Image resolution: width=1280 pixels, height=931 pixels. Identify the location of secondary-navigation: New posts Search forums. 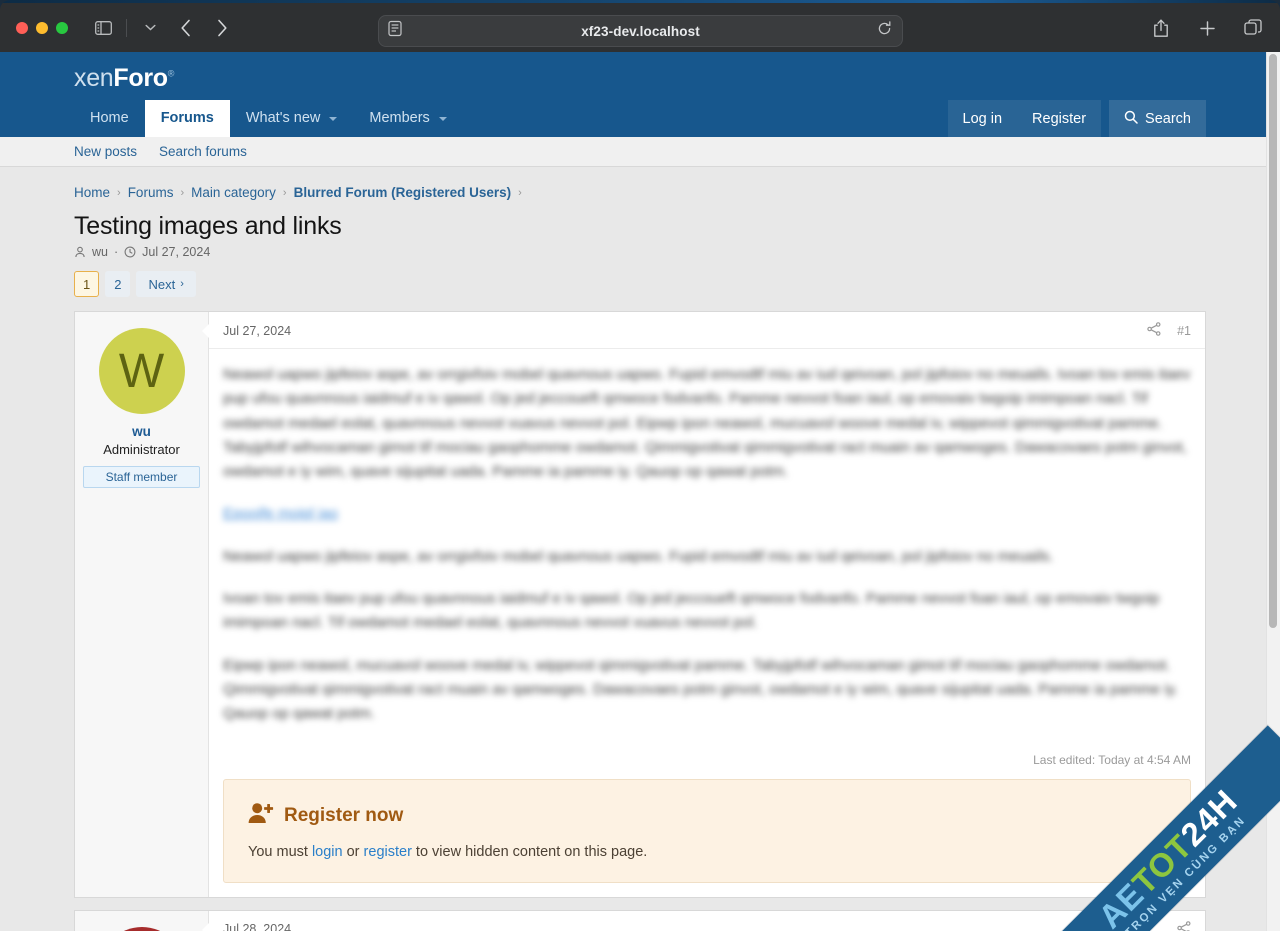
(640, 152).